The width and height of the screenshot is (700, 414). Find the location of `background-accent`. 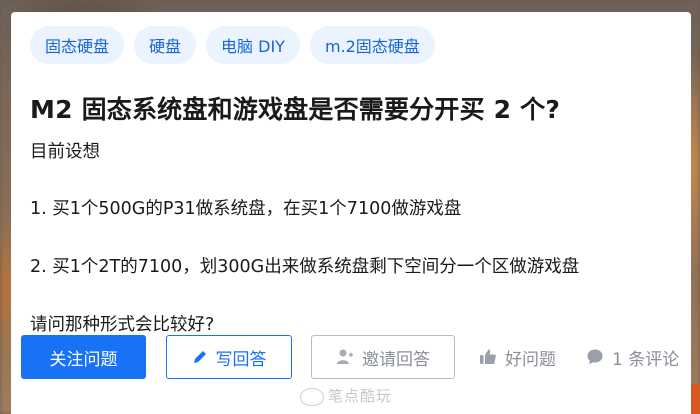

background-accent is located at coordinates (695, 399).